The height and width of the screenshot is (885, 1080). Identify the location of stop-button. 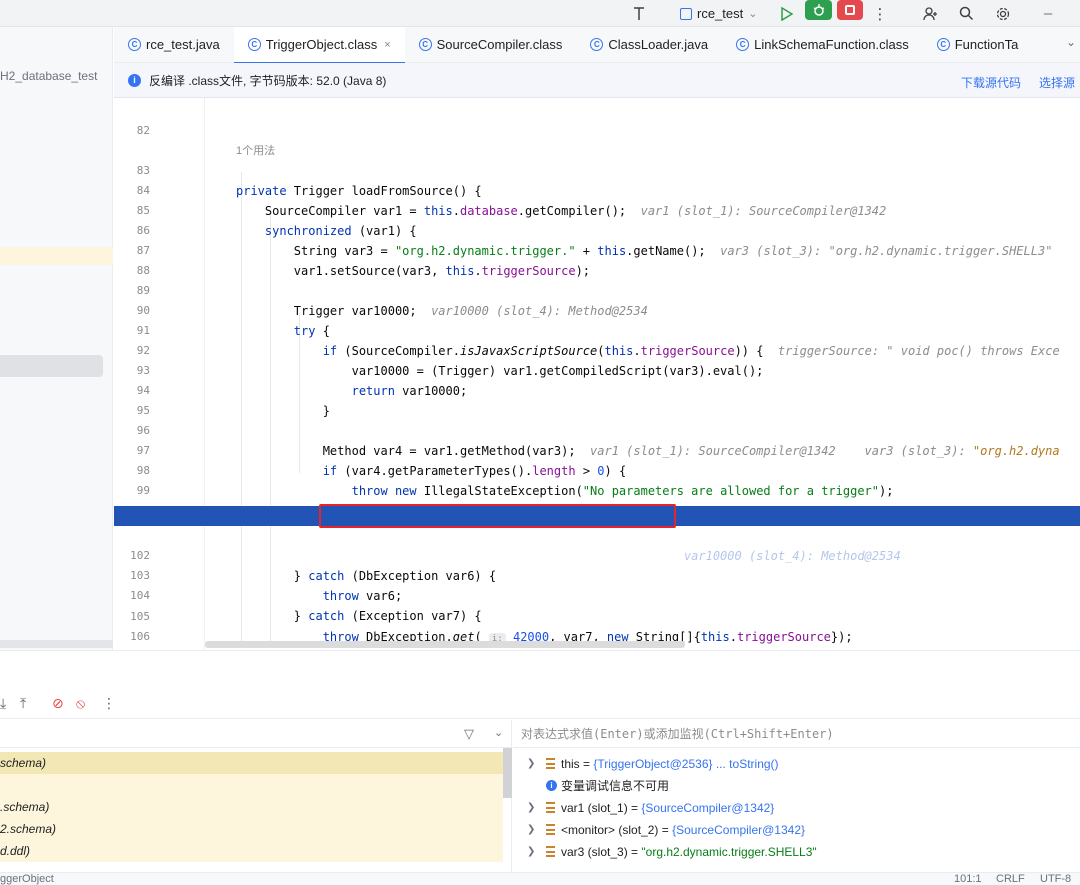
(850, 10).